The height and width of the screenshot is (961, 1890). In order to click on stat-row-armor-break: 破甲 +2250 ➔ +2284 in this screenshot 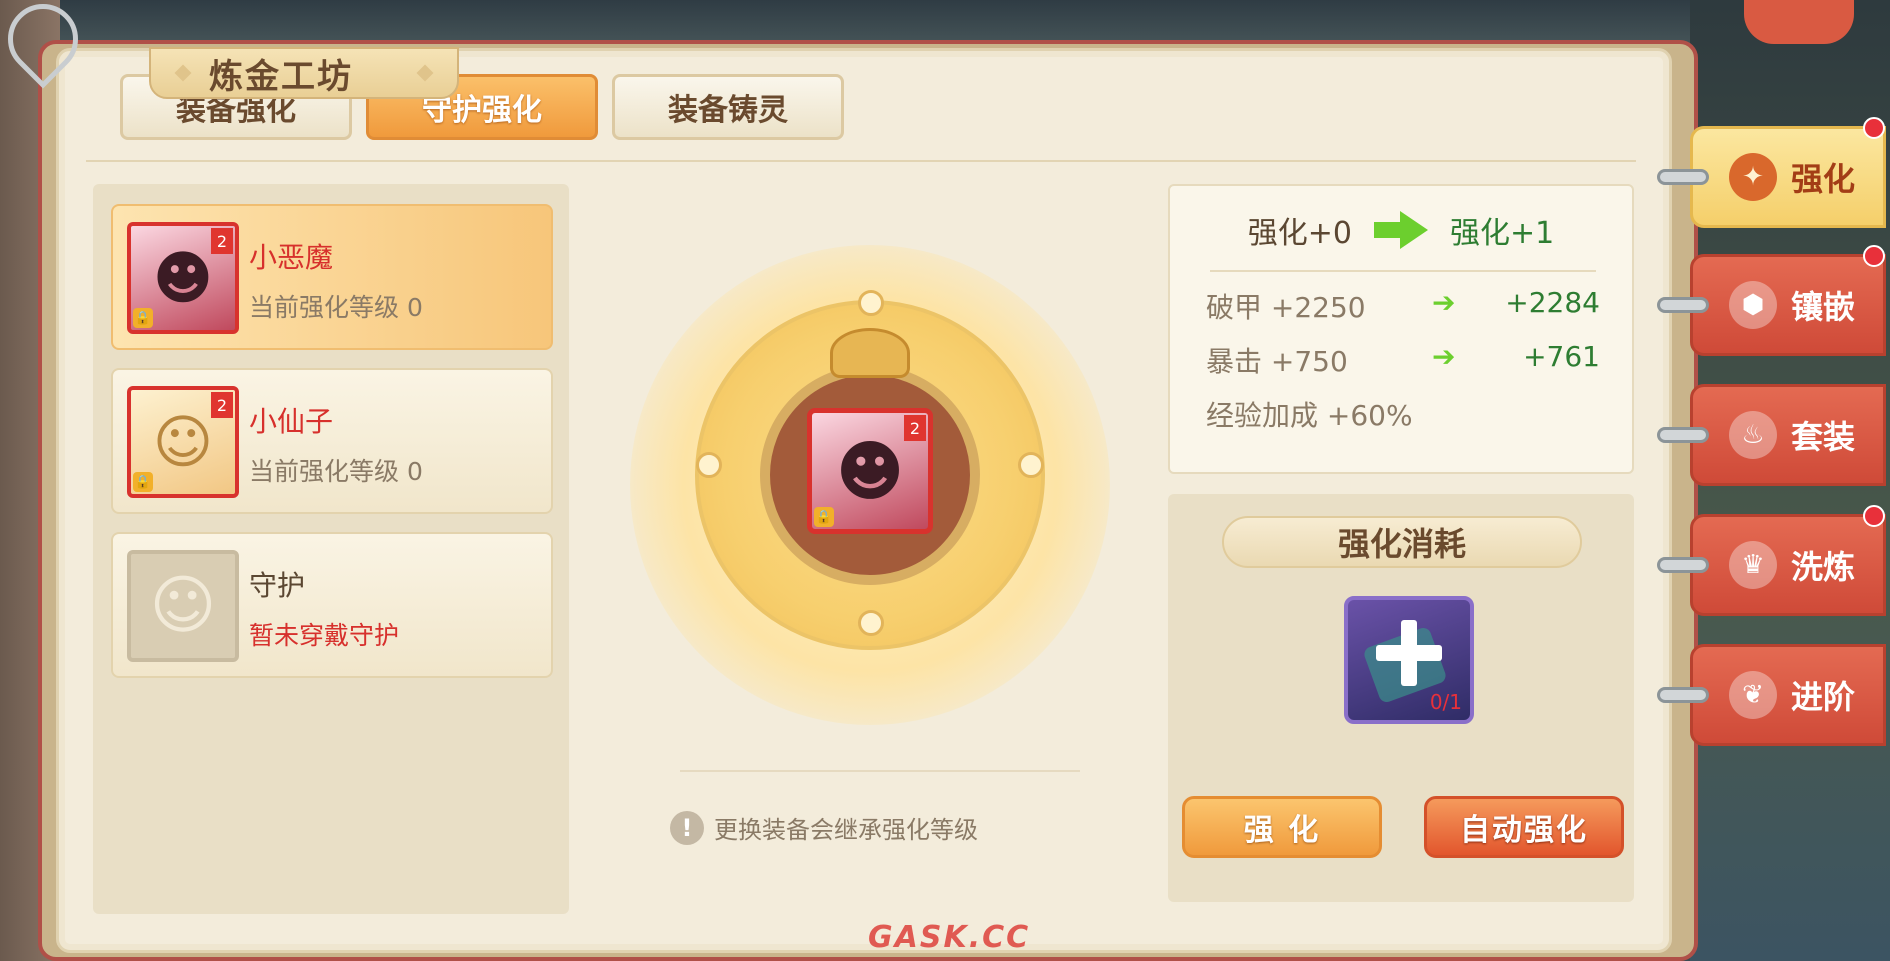, I will do `click(1406, 306)`.